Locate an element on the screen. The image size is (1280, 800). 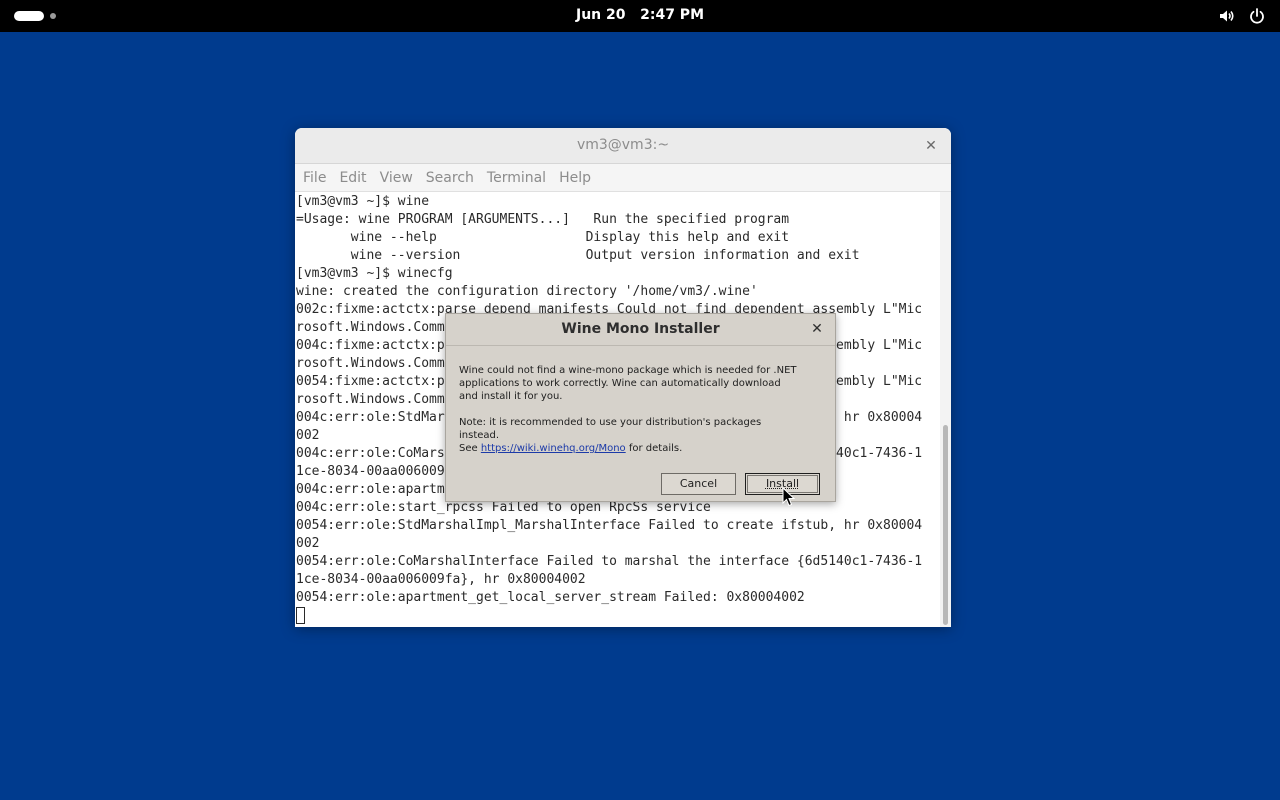
system-tray is located at coordinates (1242, 16).